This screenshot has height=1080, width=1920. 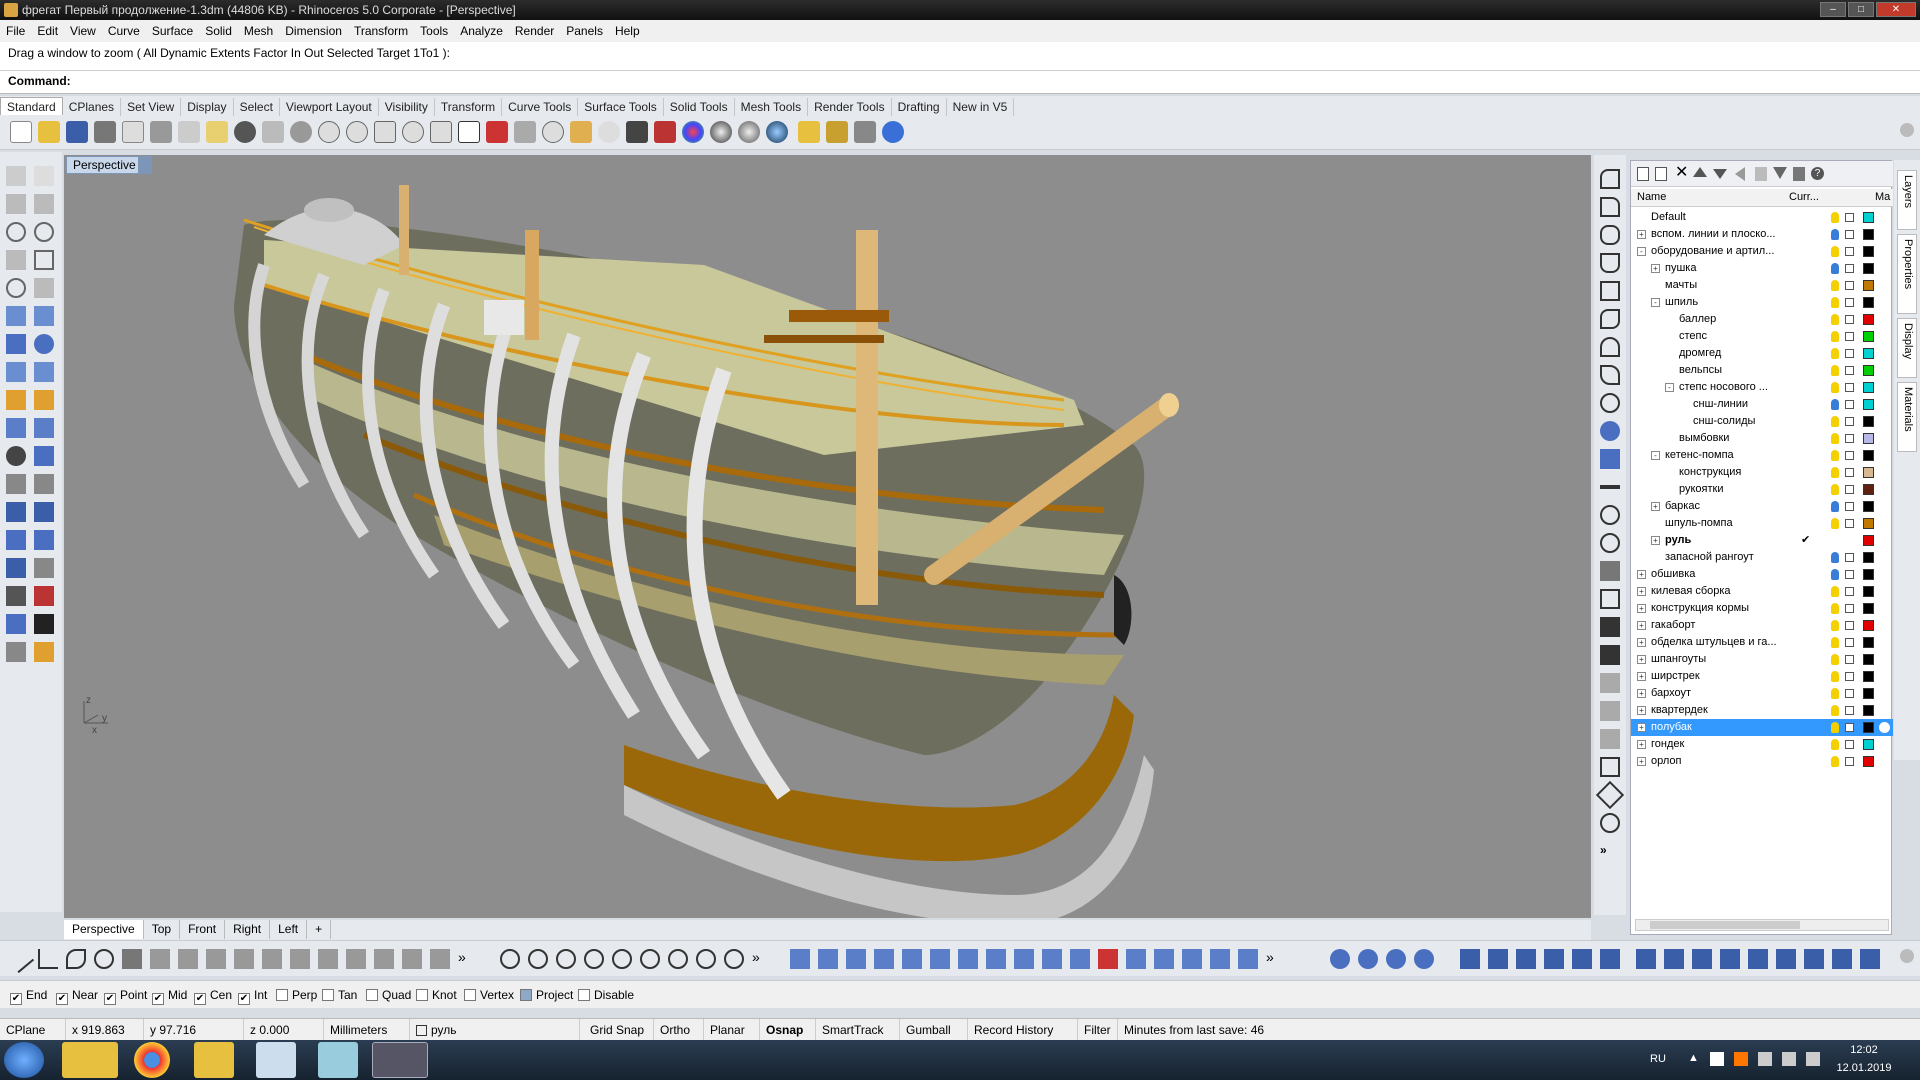 What do you see at coordinates (621, 107) in the screenshot?
I see `tab-surface-tools: Surface Tools` at bounding box center [621, 107].